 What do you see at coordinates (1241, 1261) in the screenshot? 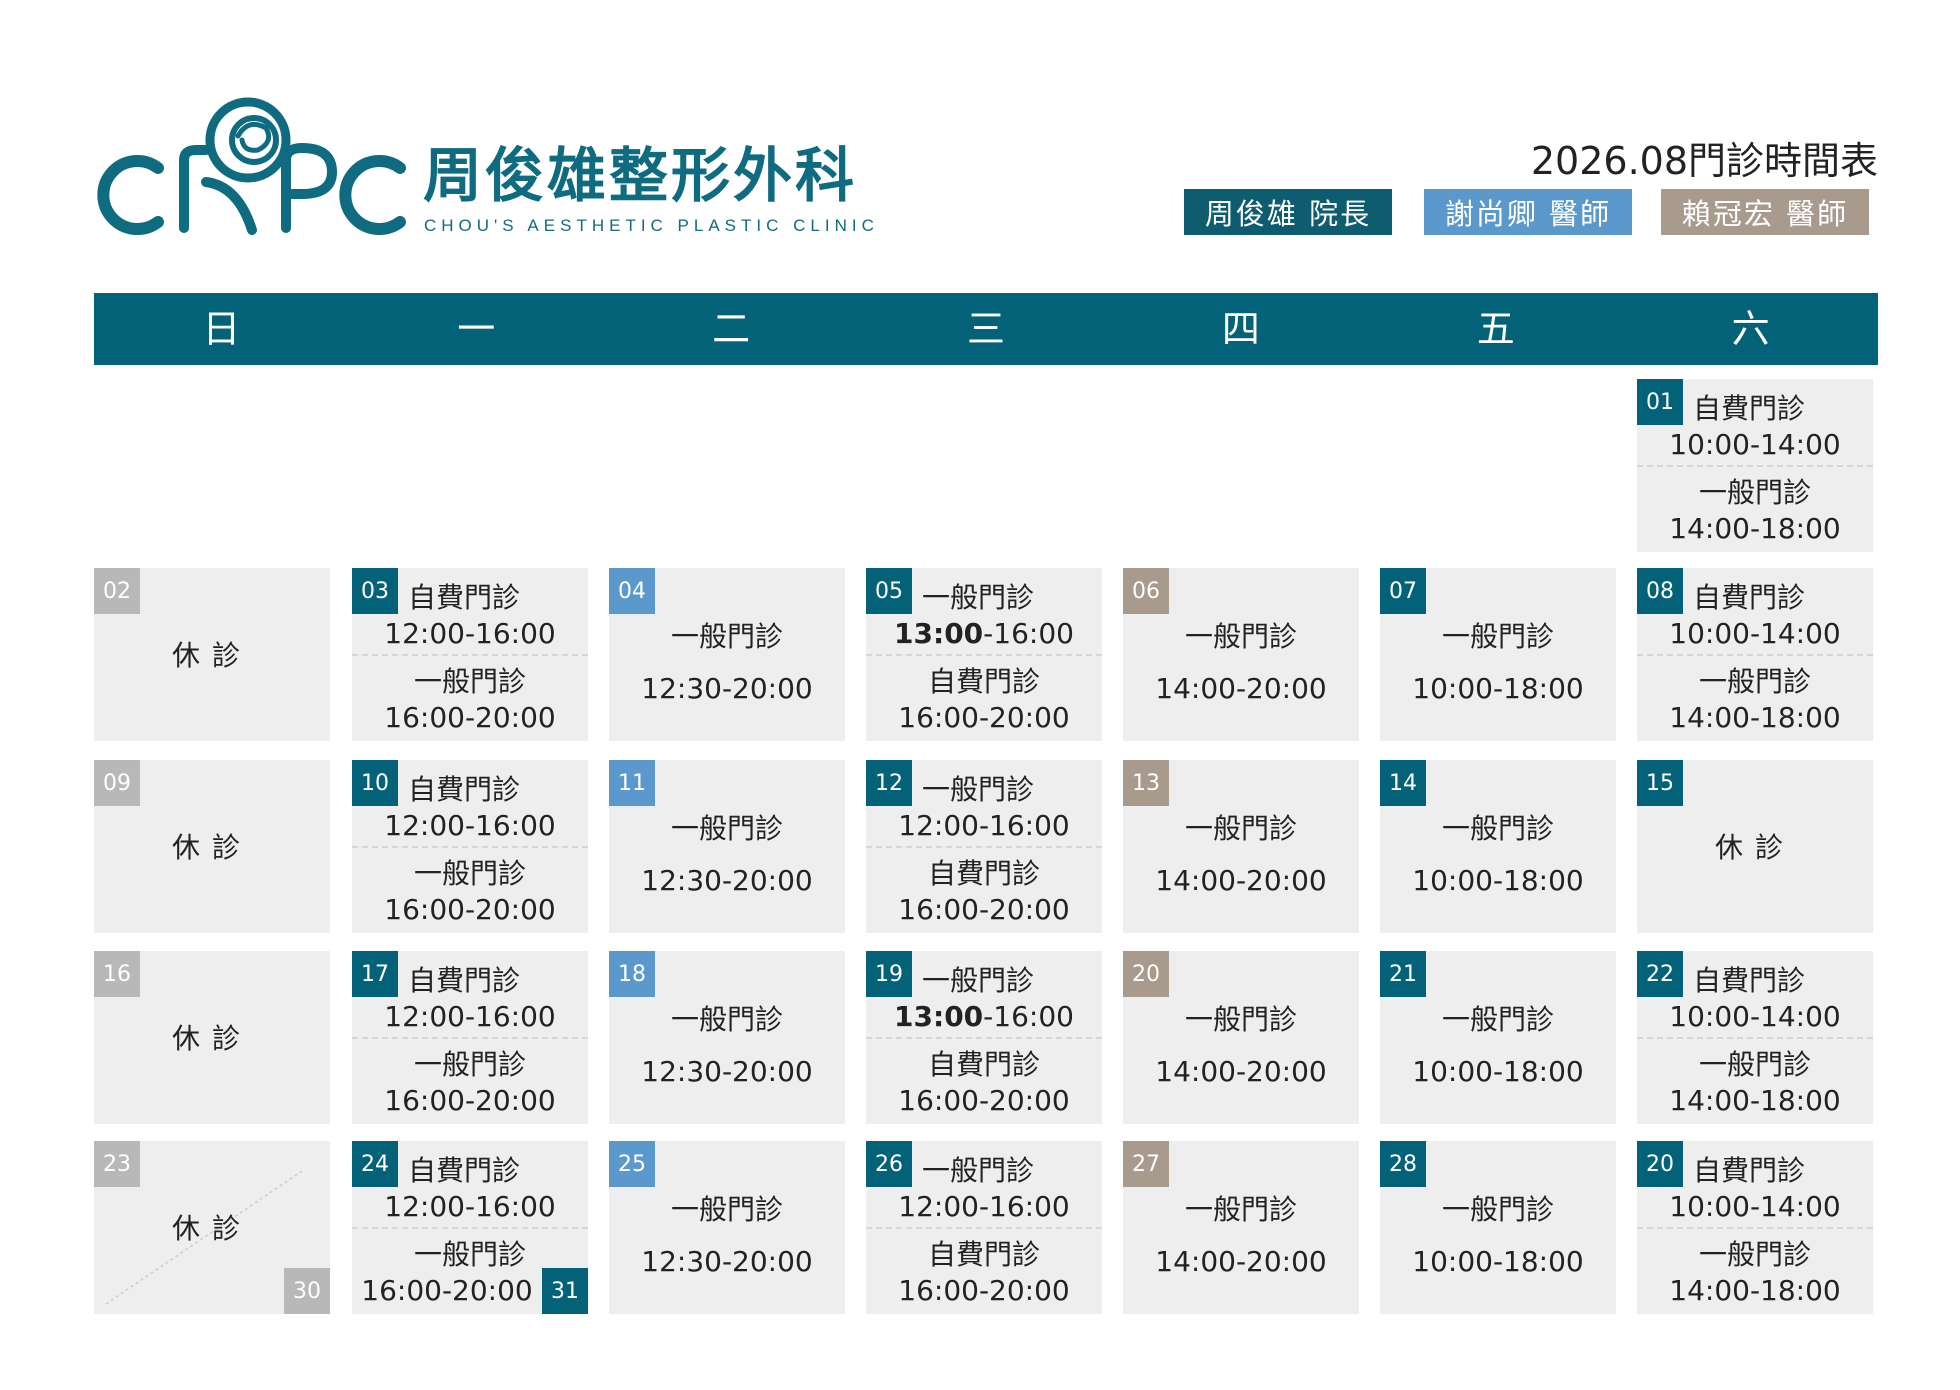
I see `session-time: 14:00-20:00` at bounding box center [1241, 1261].